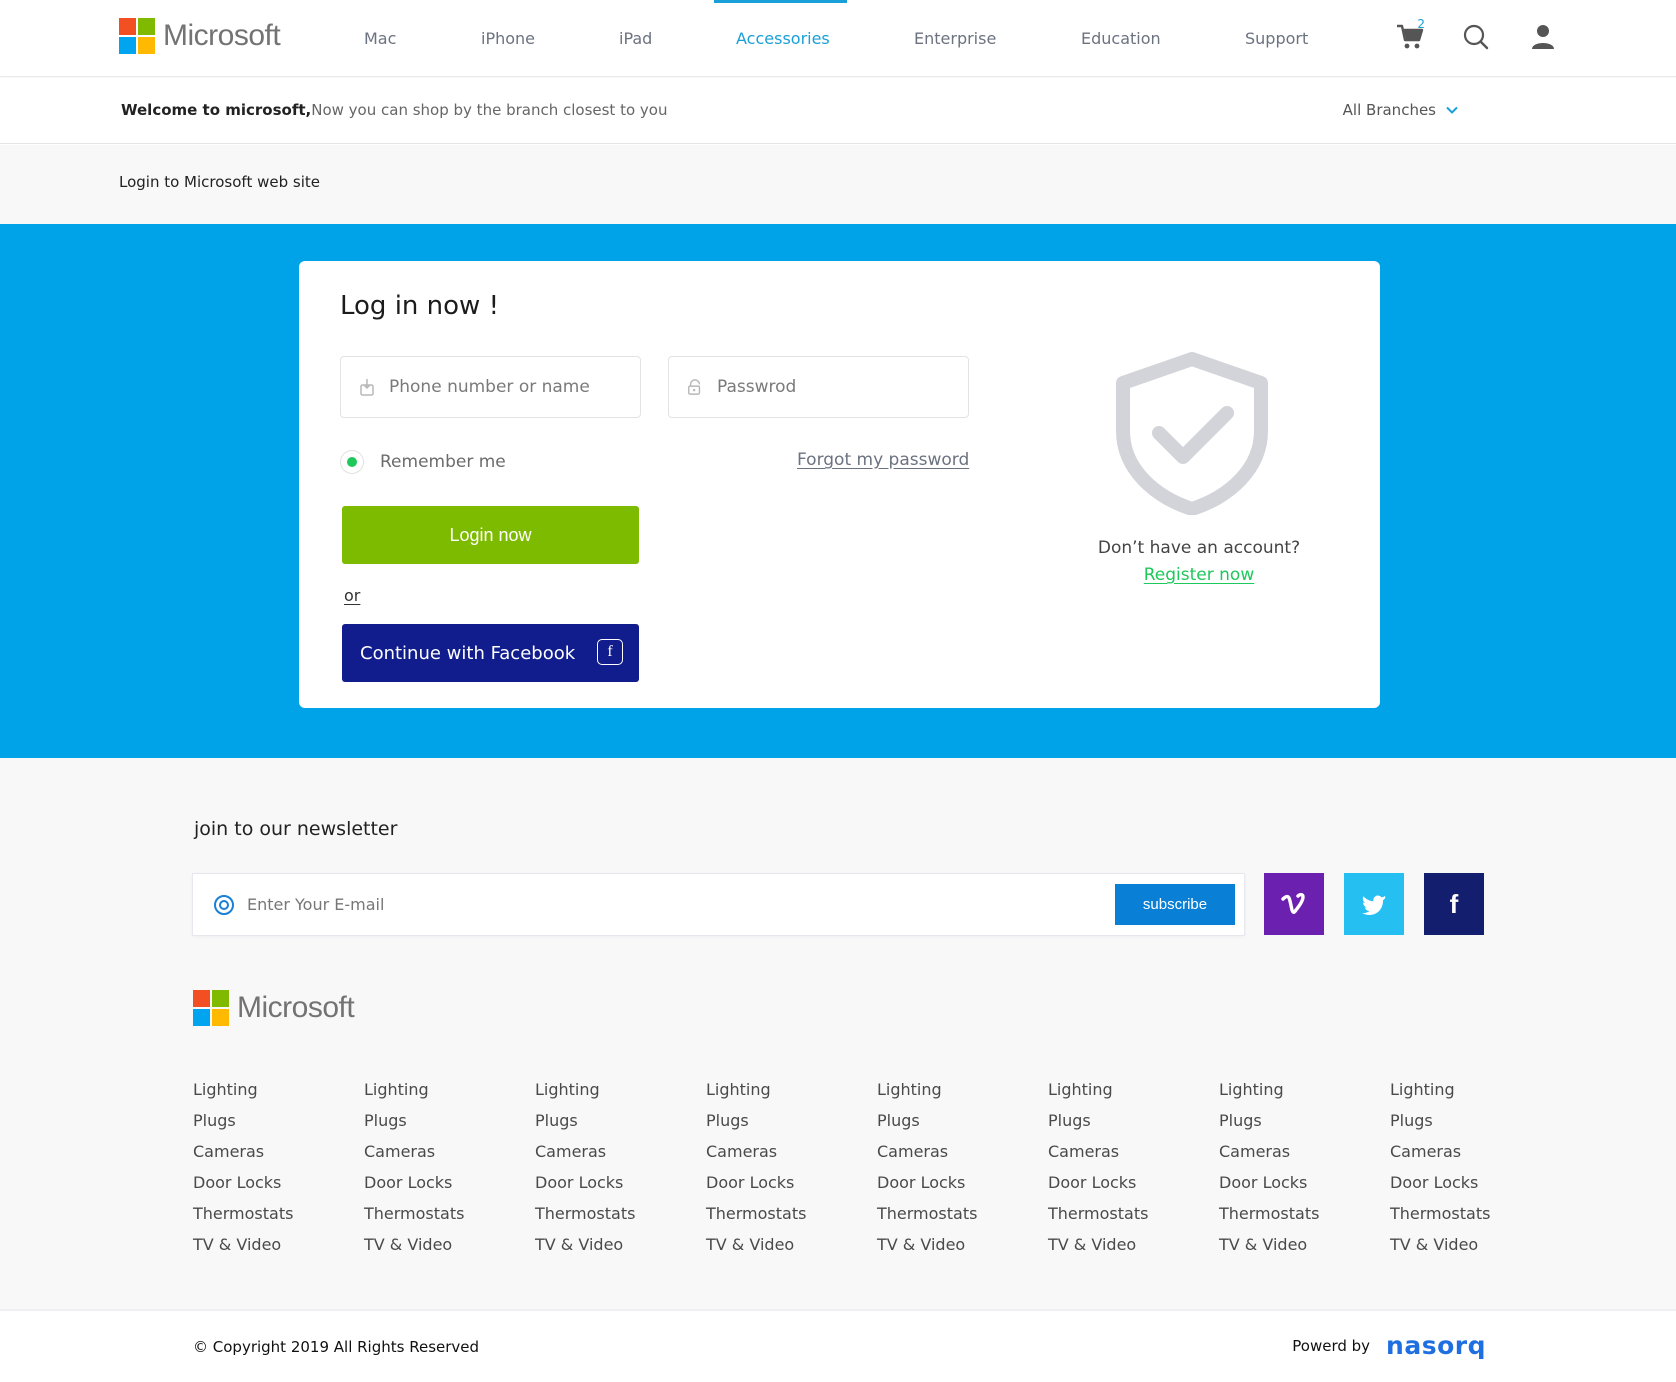  What do you see at coordinates (490, 387) in the screenshot?
I see `username-field: Phone number or name` at bounding box center [490, 387].